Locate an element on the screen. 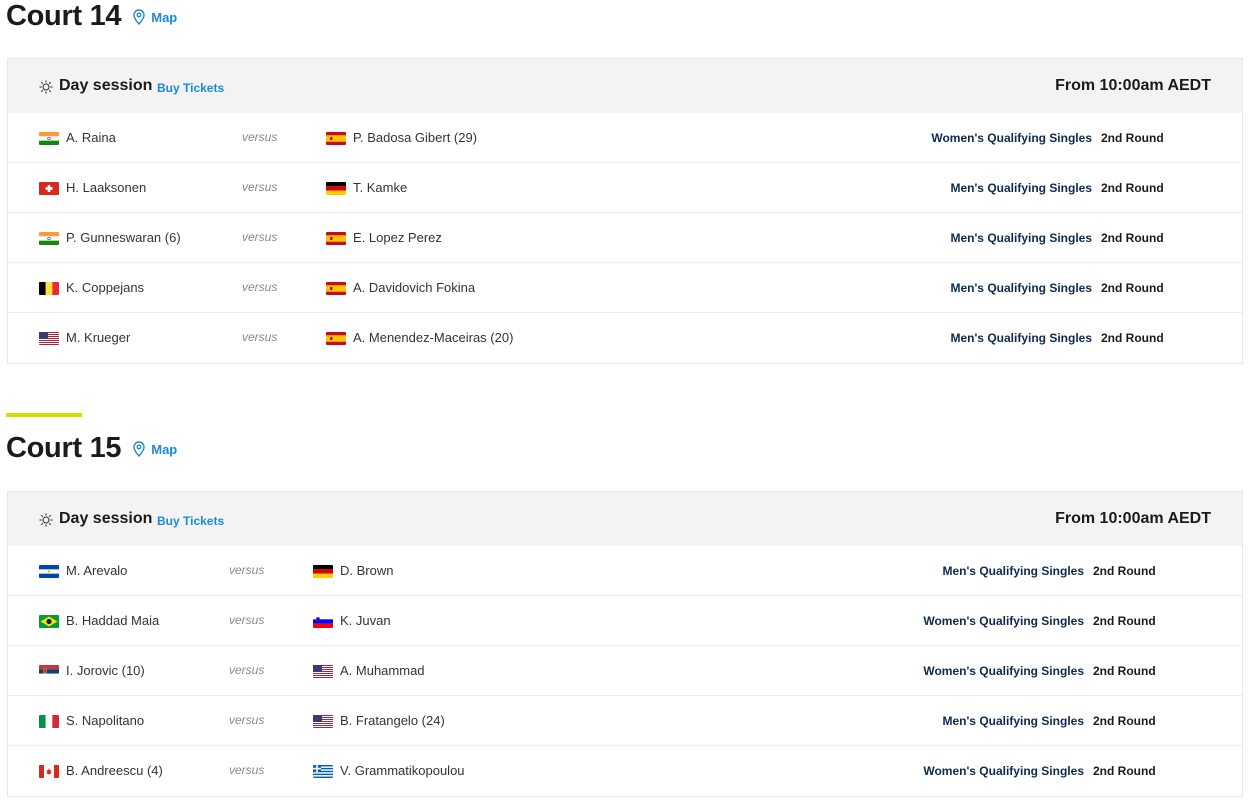 The width and height of the screenshot is (1248, 800). player-2-name: V. Grammatikopoulou is located at coordinates (402, 770).